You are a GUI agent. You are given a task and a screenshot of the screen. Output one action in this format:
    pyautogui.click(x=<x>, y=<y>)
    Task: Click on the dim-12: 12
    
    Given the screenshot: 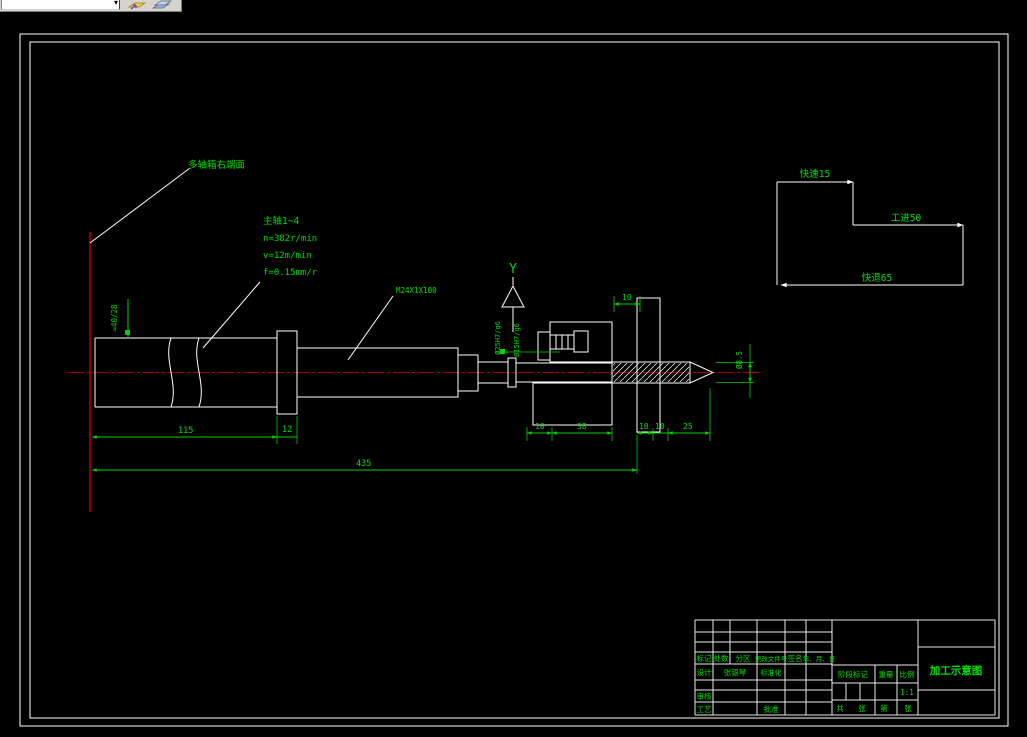 What is the action you would take?
    pyautogui.click(x=287, y=430)
    